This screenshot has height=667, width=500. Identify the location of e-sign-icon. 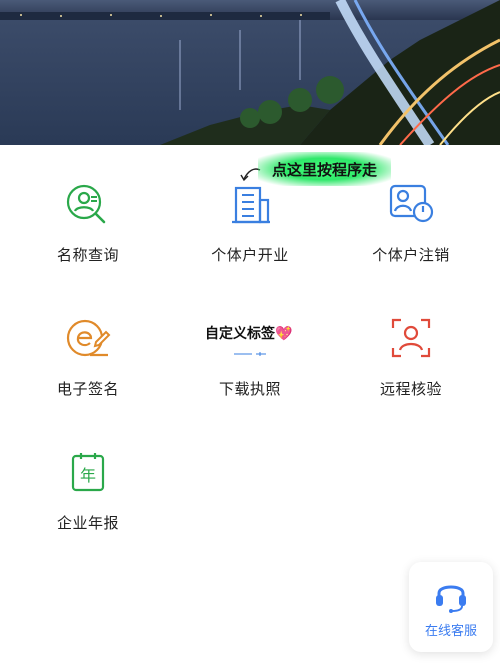
(88, 338).